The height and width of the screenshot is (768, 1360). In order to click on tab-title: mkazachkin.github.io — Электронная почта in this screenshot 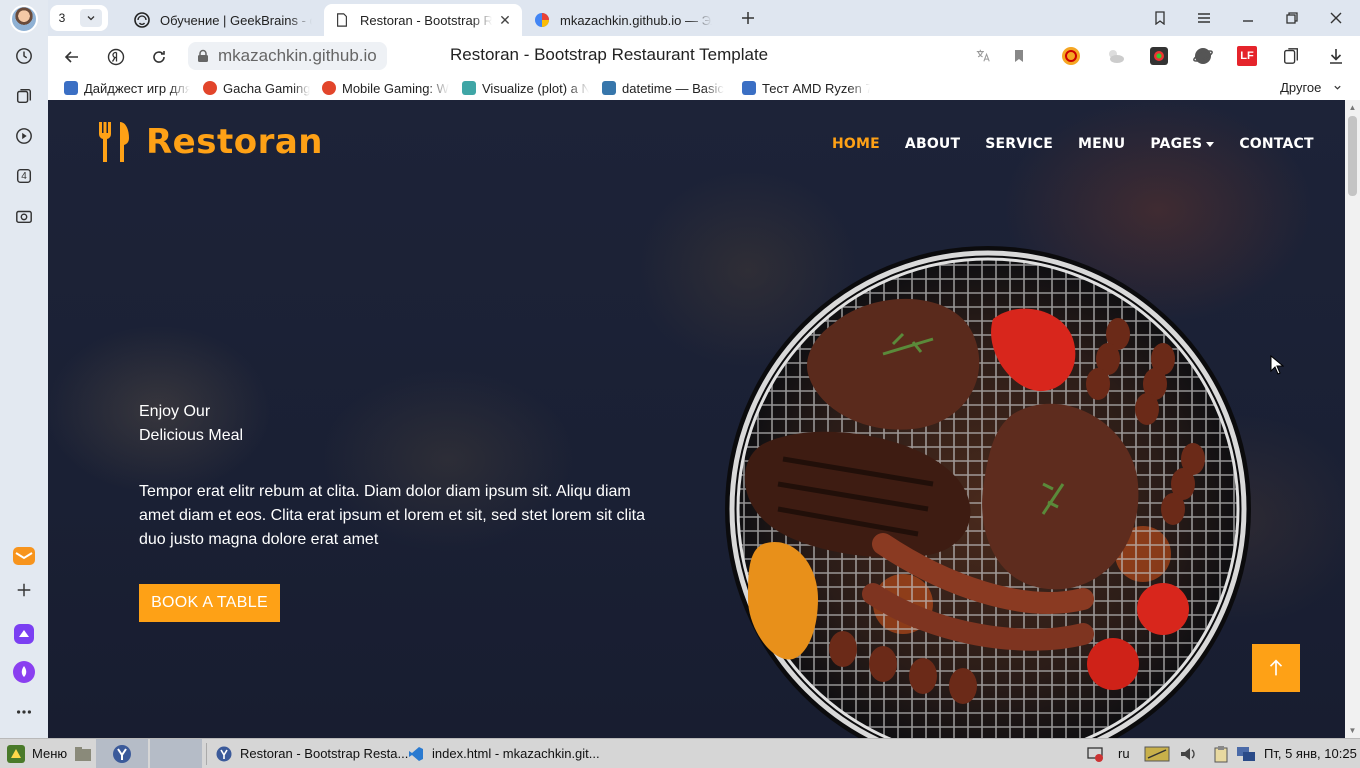, I will do `click(636, 20)`.